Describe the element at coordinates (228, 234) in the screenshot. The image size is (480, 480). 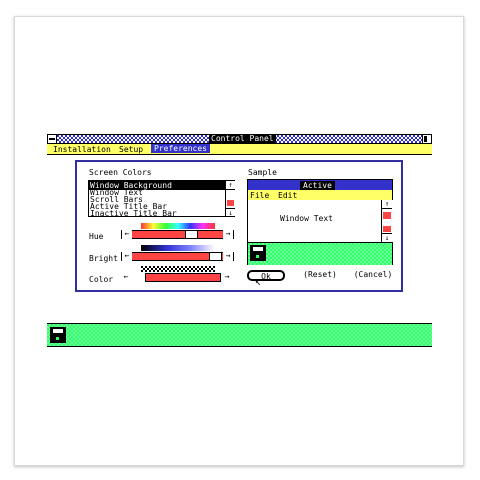
I see `hue-right-arrow-icon: →` at that location.